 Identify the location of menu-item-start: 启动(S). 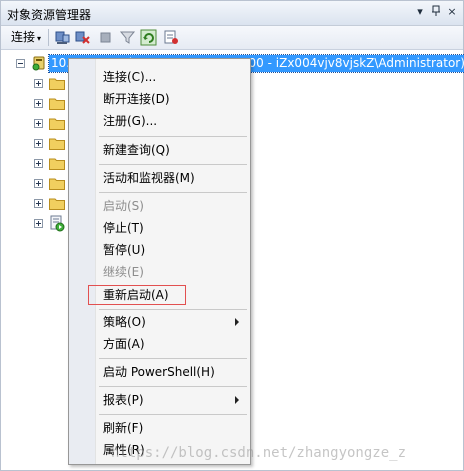
(123, 206).